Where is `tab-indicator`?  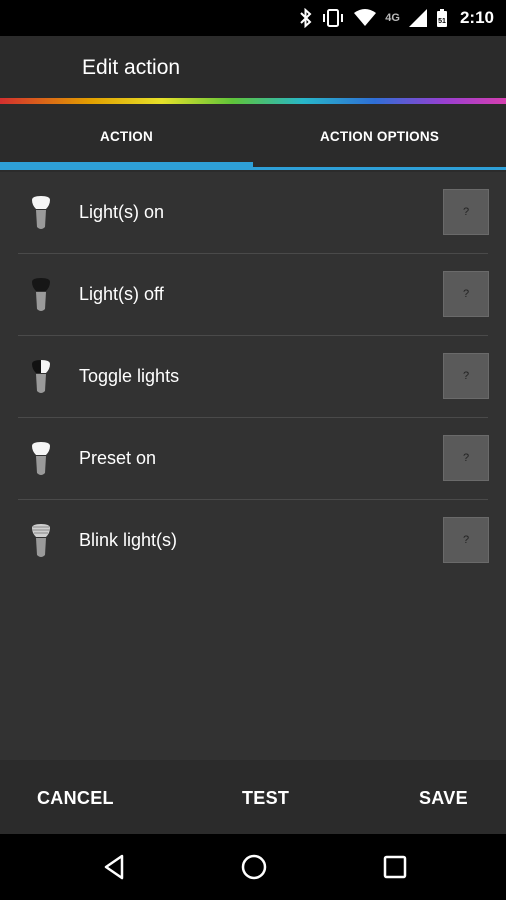 tab-indicator is located at coordinates (126, 166).